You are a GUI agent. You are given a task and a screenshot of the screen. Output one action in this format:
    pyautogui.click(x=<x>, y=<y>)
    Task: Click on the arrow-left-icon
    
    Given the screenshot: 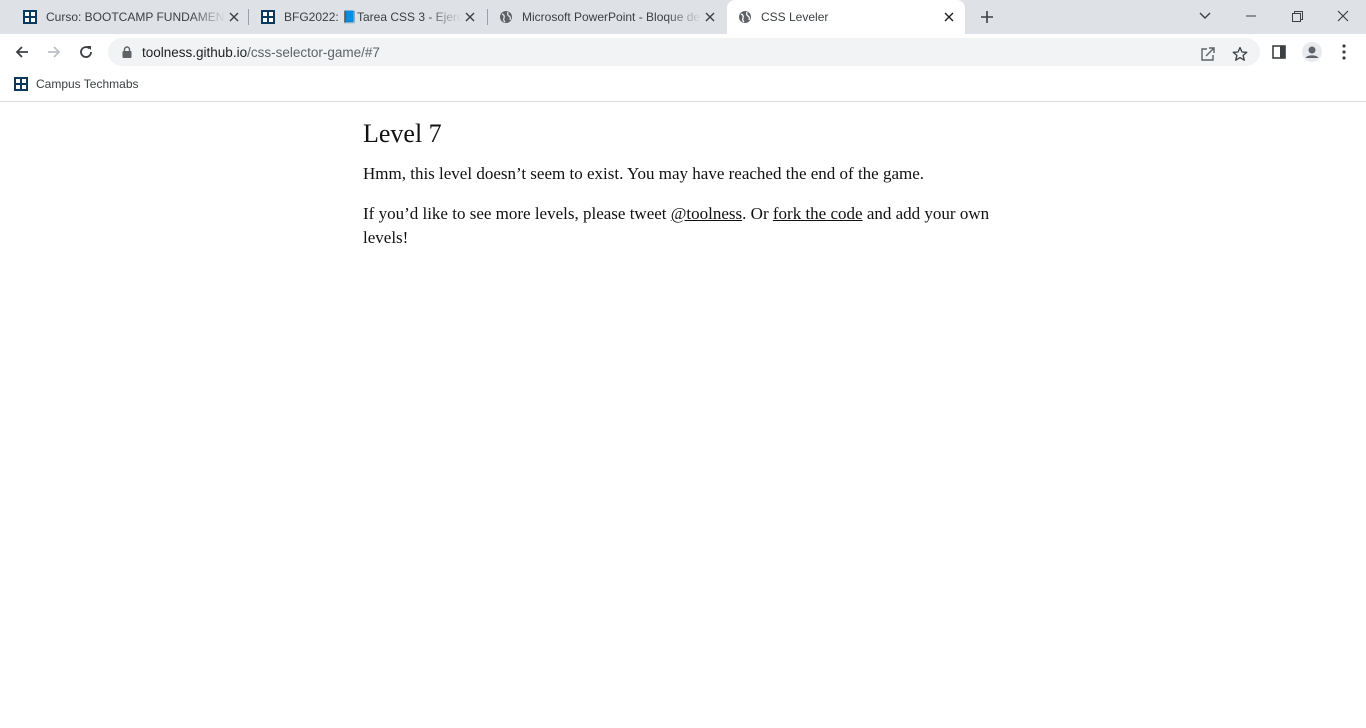 What is the action you would take?
    pyautogui.click(x=21, y=52)
    